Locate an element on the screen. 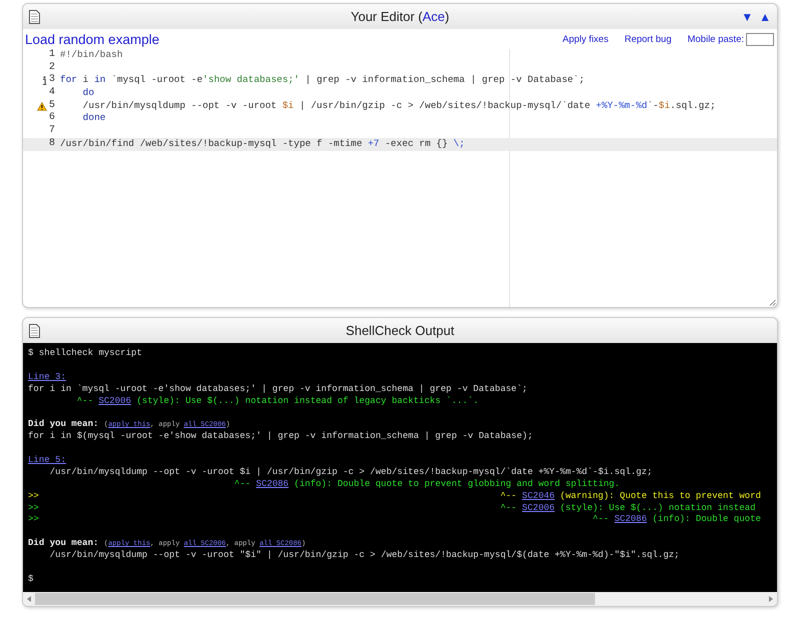 The height and width of the screenshot is (627, 800). warning-message: (warning): Quote this to prevent word is located at coordinates (660, 495).